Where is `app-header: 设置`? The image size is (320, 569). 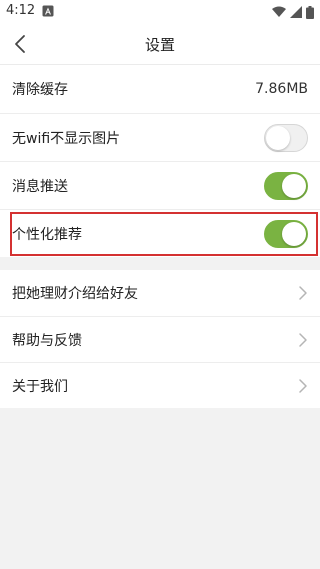
app-header: 设置 is located at coordinates (160, 44).